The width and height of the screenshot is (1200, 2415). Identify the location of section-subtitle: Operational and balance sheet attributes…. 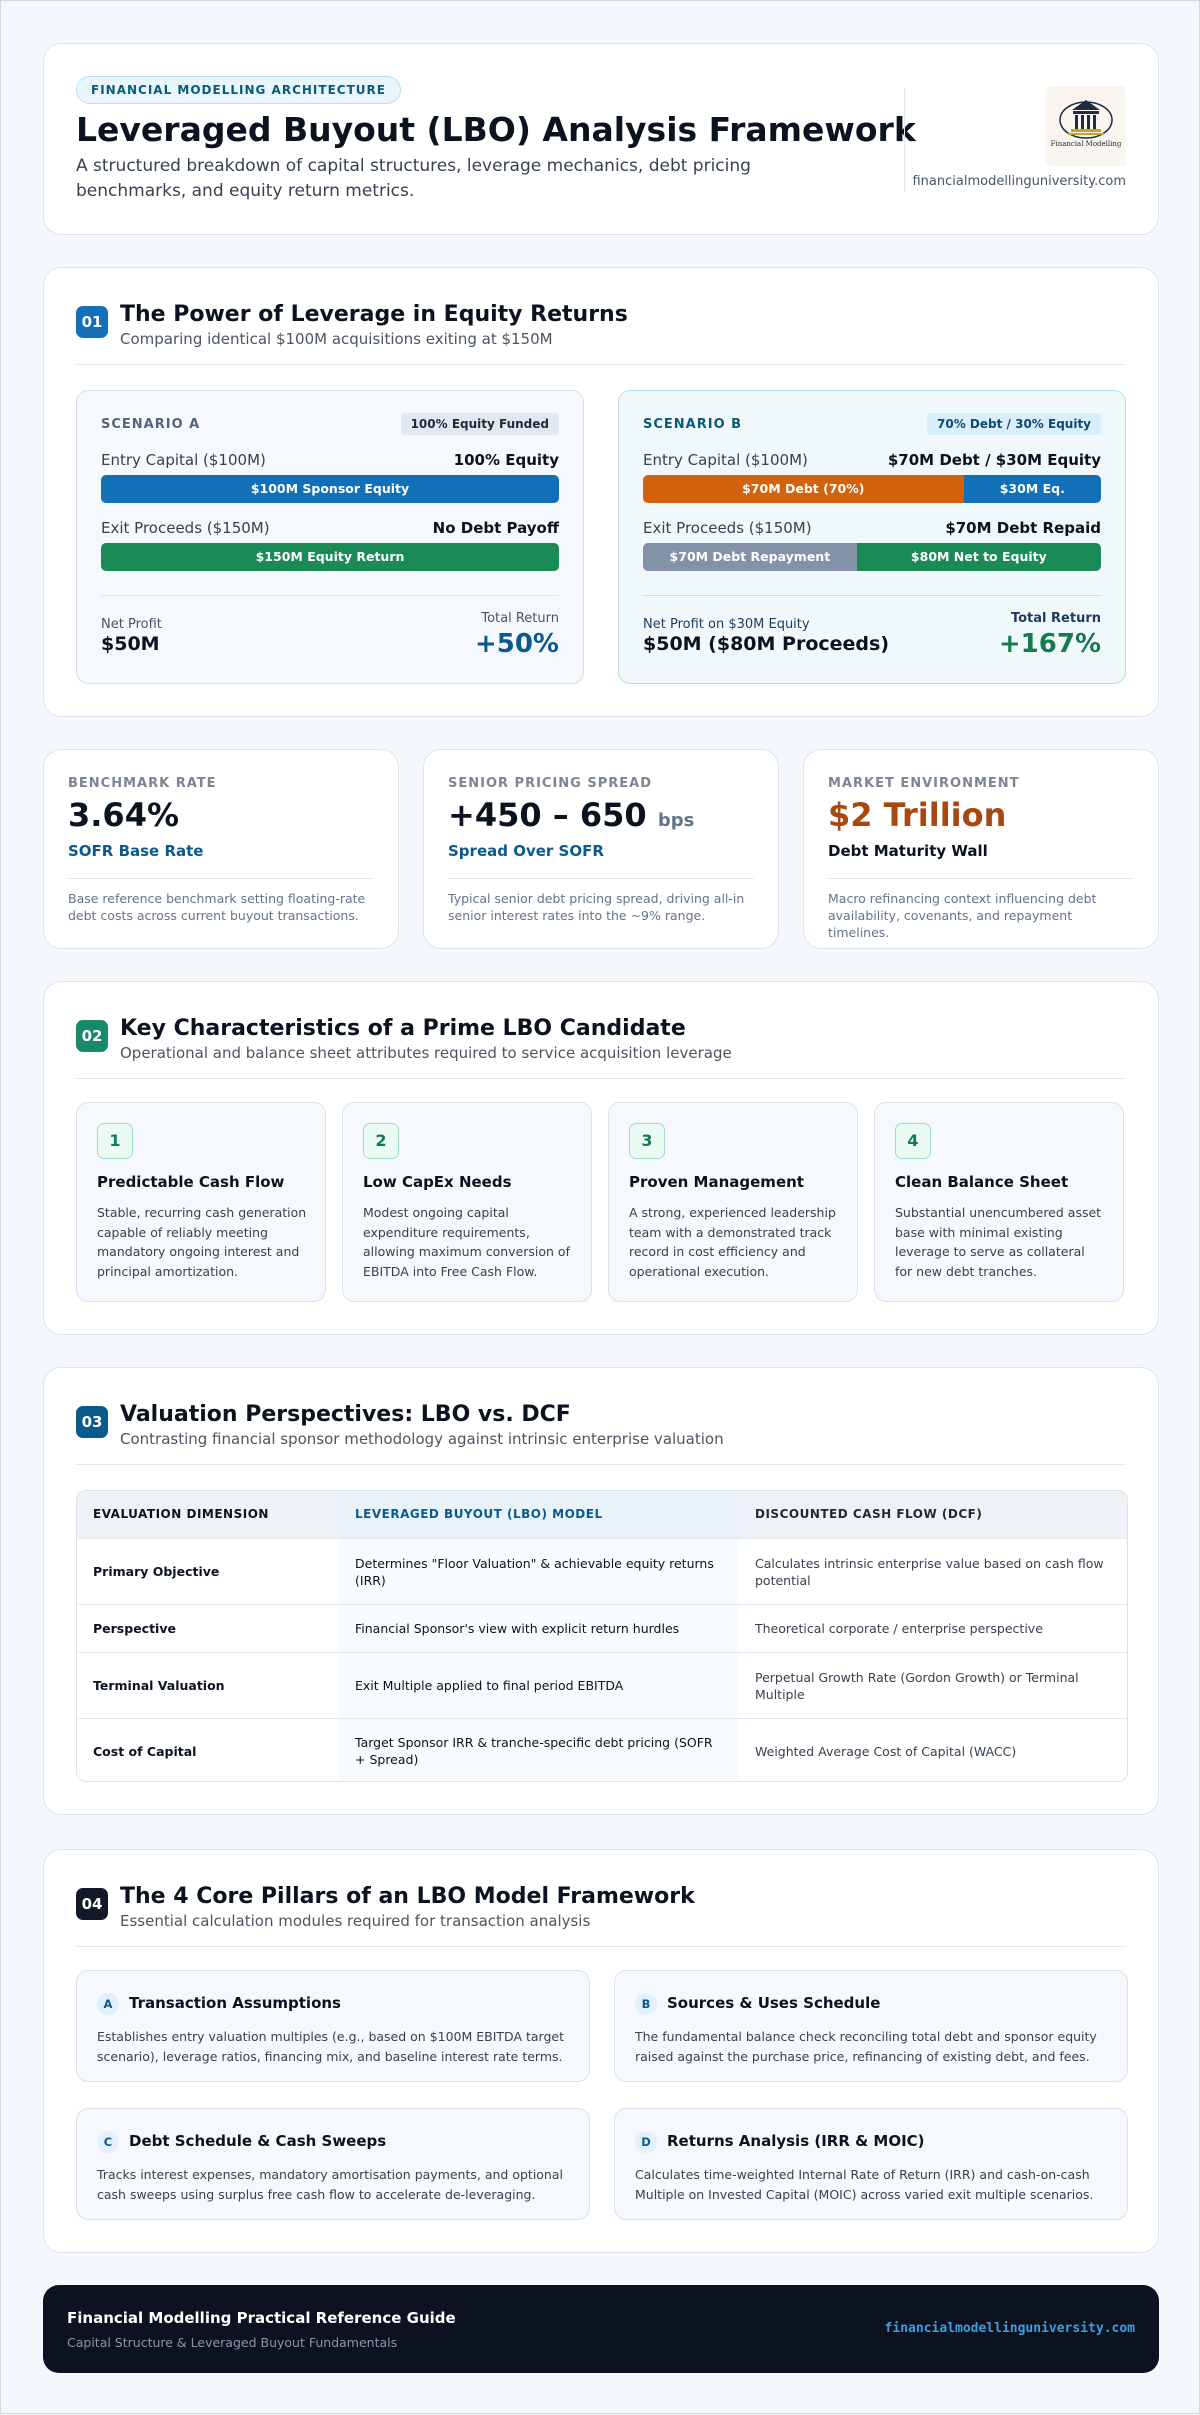
(426, 1053).